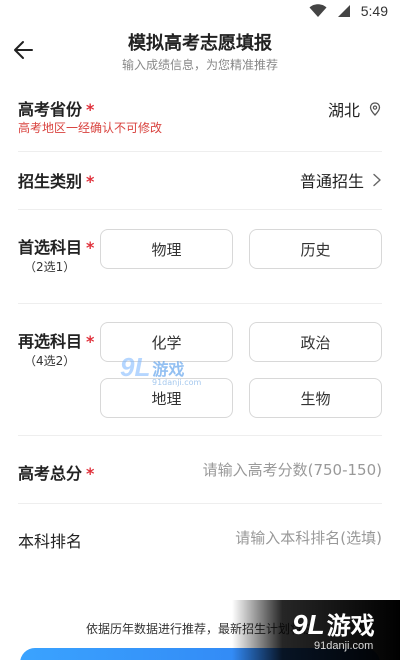  What do you see at coordinates (200, 181) in the screenshot?
I see `category-row: 招生类别 * 普通招生` at bounding box center [200, 181].